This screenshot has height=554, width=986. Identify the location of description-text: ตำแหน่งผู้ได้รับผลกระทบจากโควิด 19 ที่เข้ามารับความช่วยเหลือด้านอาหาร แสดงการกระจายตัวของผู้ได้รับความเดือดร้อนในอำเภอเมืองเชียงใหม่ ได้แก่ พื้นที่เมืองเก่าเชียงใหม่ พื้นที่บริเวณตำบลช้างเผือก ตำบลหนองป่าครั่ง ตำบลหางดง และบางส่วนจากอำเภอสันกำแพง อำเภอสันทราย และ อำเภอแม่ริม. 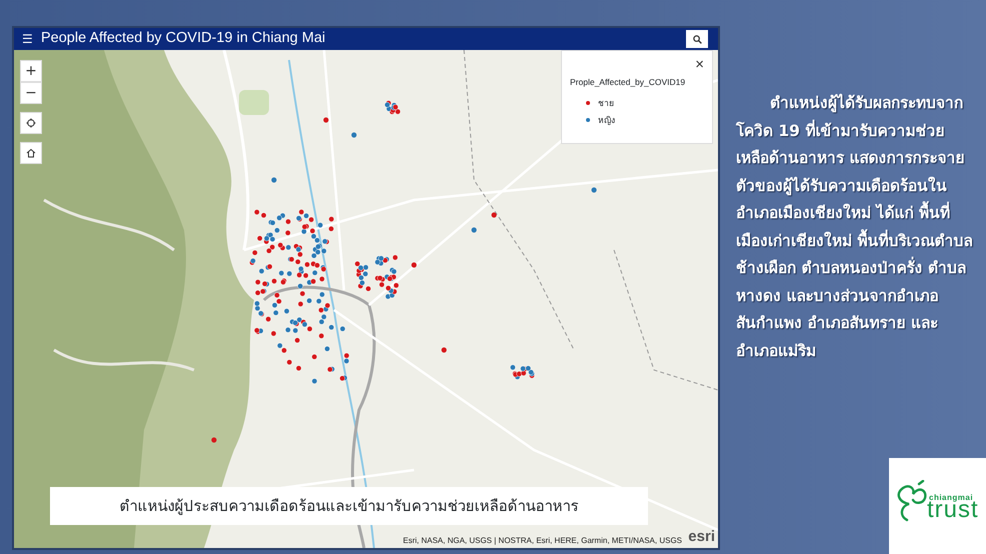
(855, 227).